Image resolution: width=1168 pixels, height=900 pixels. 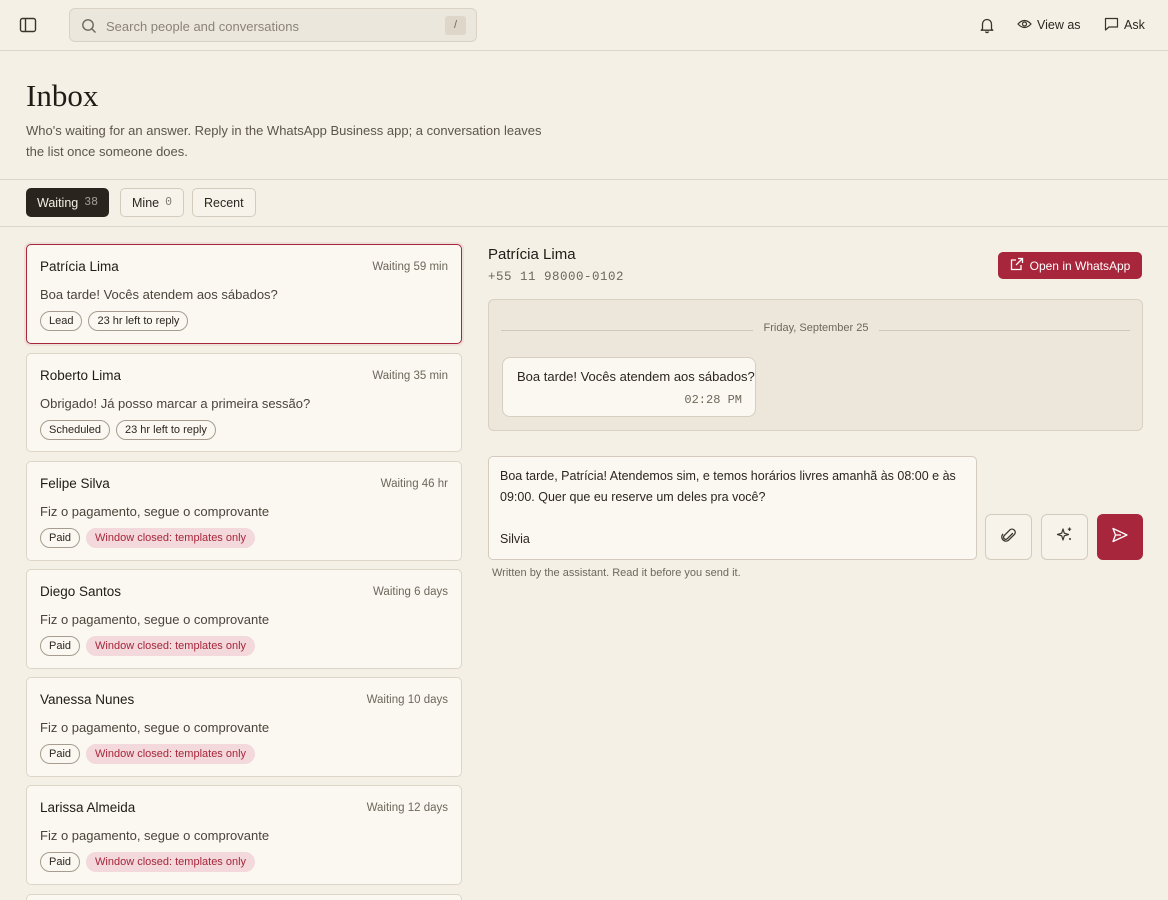 I want to click on tab-recent: Recent, so click(x=224, y=202).